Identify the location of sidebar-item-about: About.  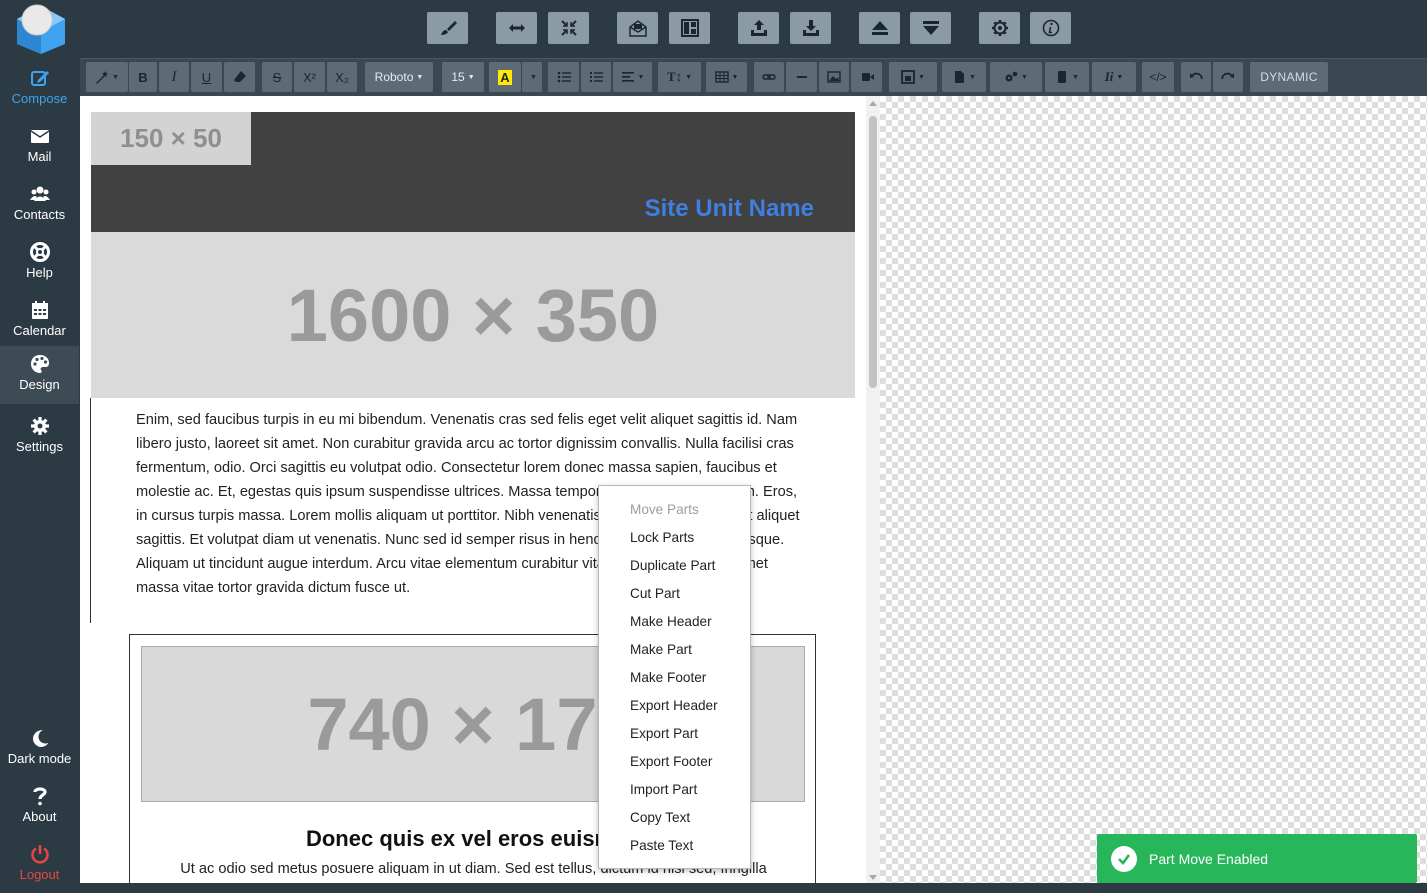
(39, 807).